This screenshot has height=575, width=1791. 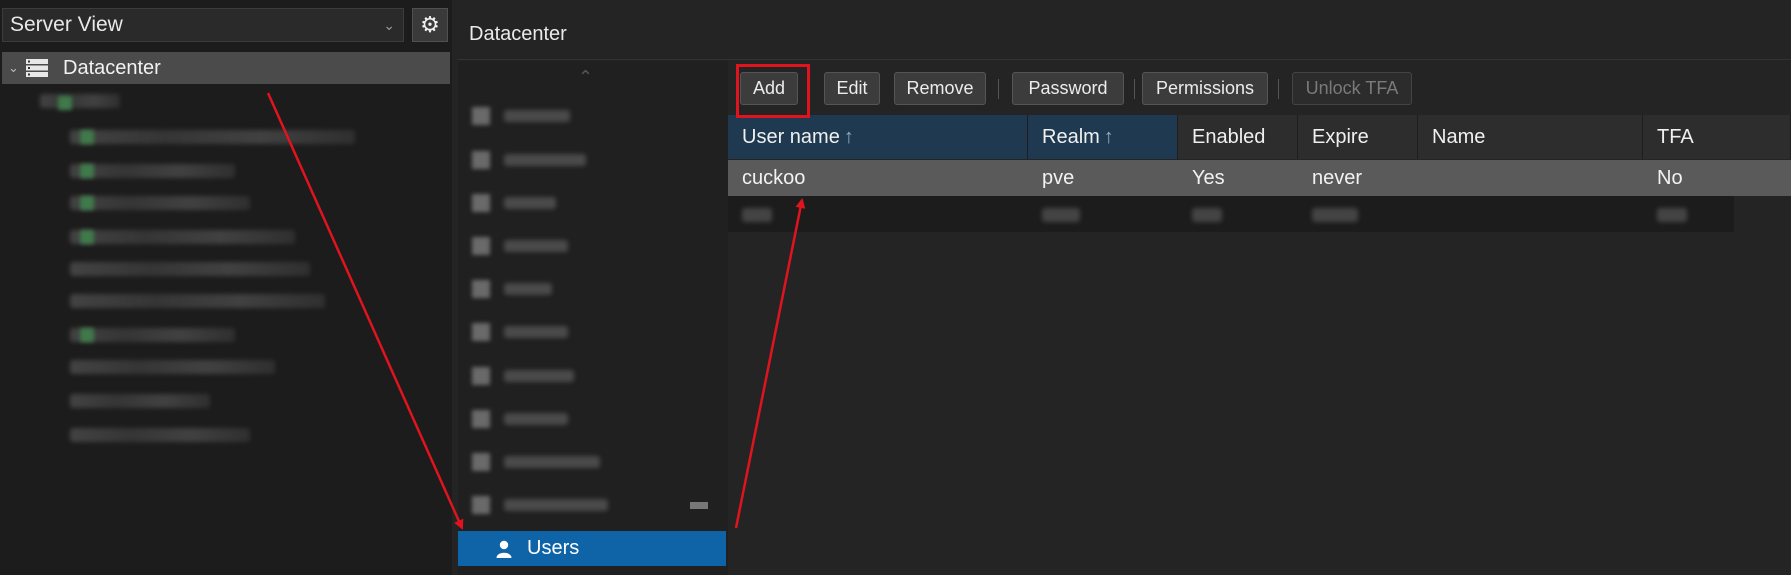 I want to click on column-header-user-name: User name ↑, so click(x=878, y=137).